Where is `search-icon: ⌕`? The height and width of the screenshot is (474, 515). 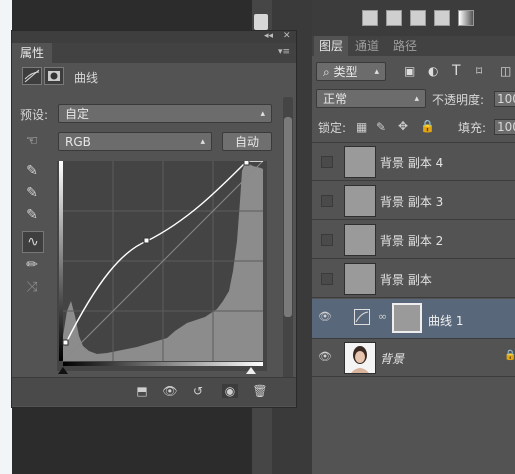
search-icon: ⌕ is located at coordinates (328, 72).